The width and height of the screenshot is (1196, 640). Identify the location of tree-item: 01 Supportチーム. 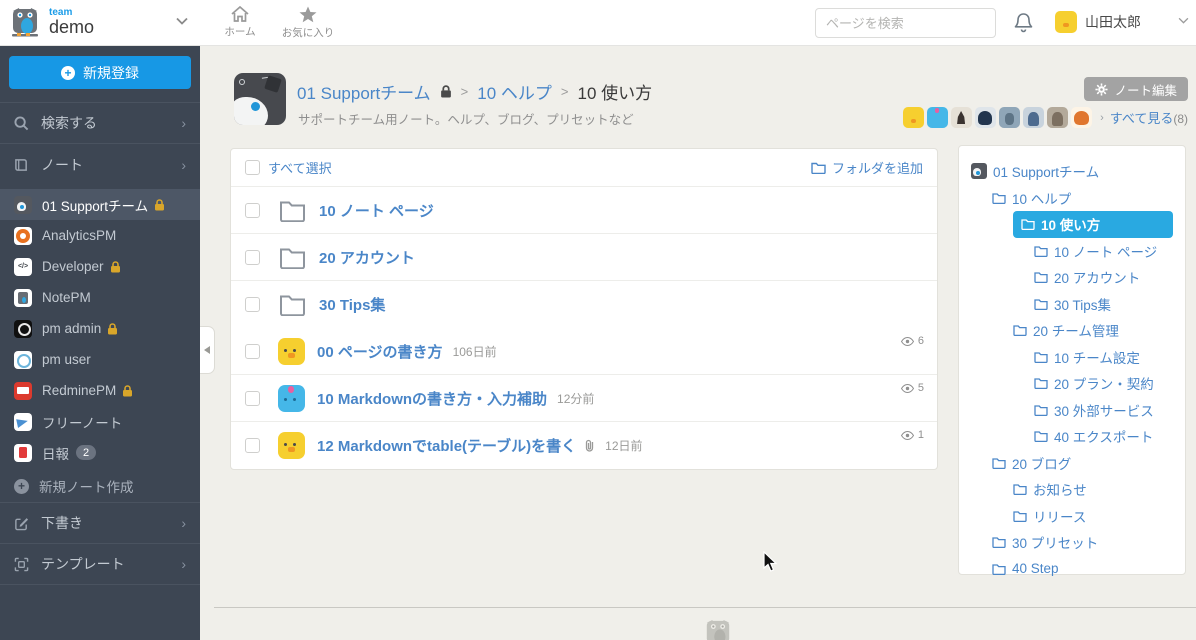
(1072, 171).